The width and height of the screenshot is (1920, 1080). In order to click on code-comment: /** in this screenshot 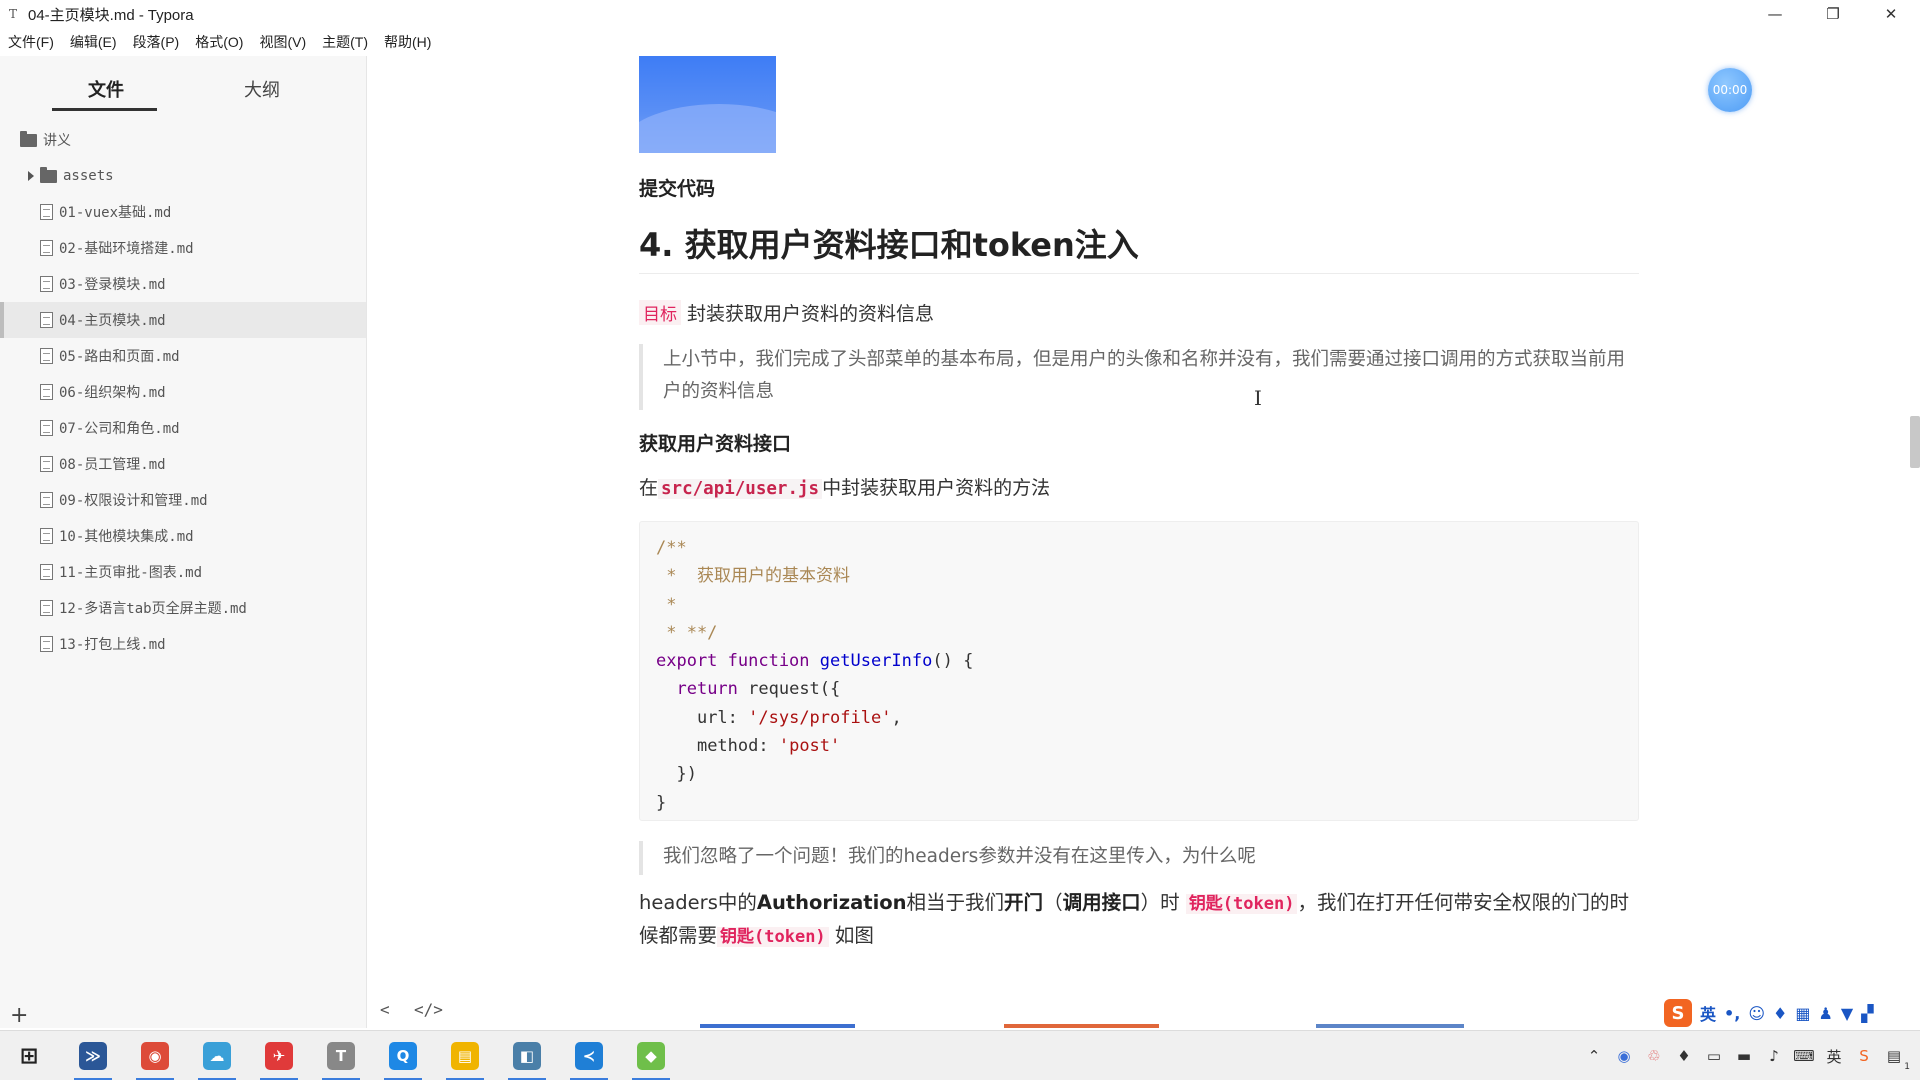, I will do `click(671, 548)`.